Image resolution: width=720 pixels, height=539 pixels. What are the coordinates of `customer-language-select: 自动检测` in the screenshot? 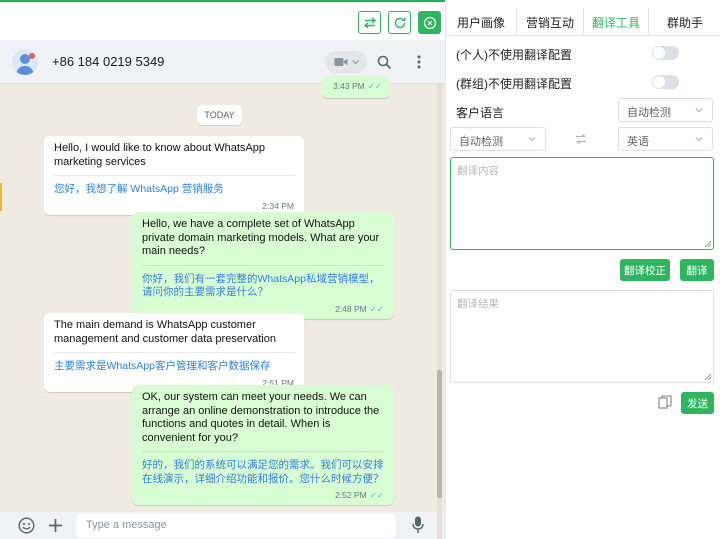 It's located at (665, 110).